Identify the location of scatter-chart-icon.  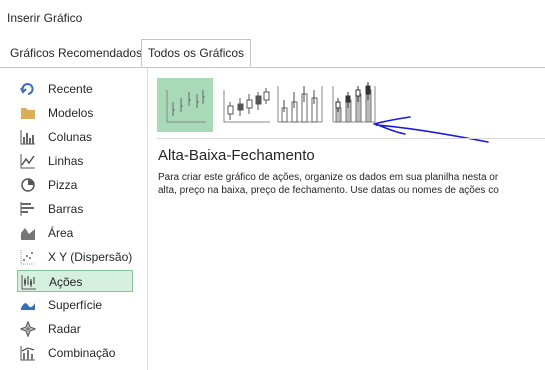
(27, 257).